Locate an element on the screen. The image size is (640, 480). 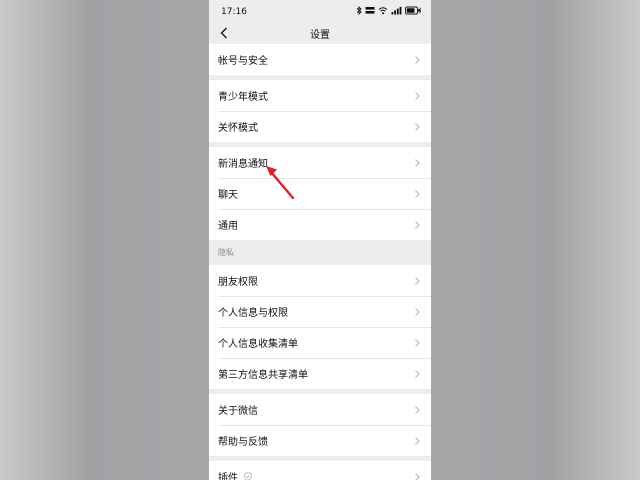
settings-item-label: 新消息通知 is located at coordinates (243, 164).